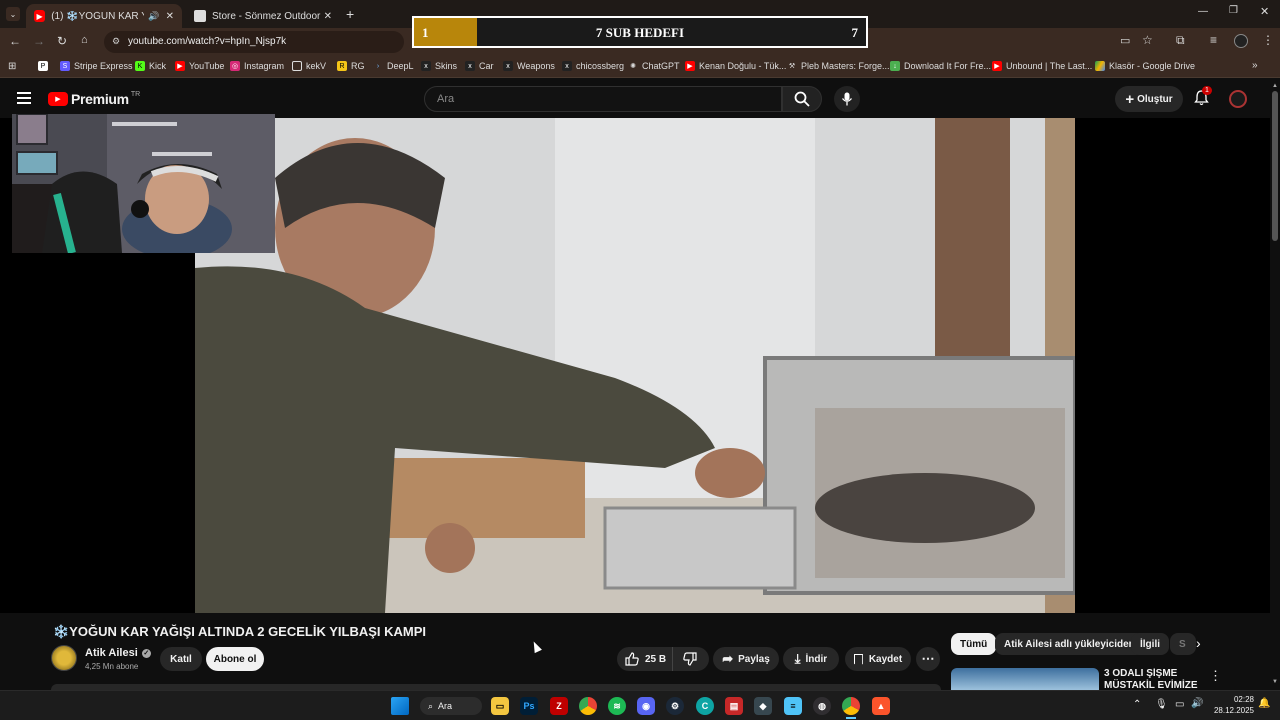  What do you see at coordinates (1161, 704) in the screenshot?
I see `microphone-tray-icon: 🎙` at bounding box center [1161, 704].